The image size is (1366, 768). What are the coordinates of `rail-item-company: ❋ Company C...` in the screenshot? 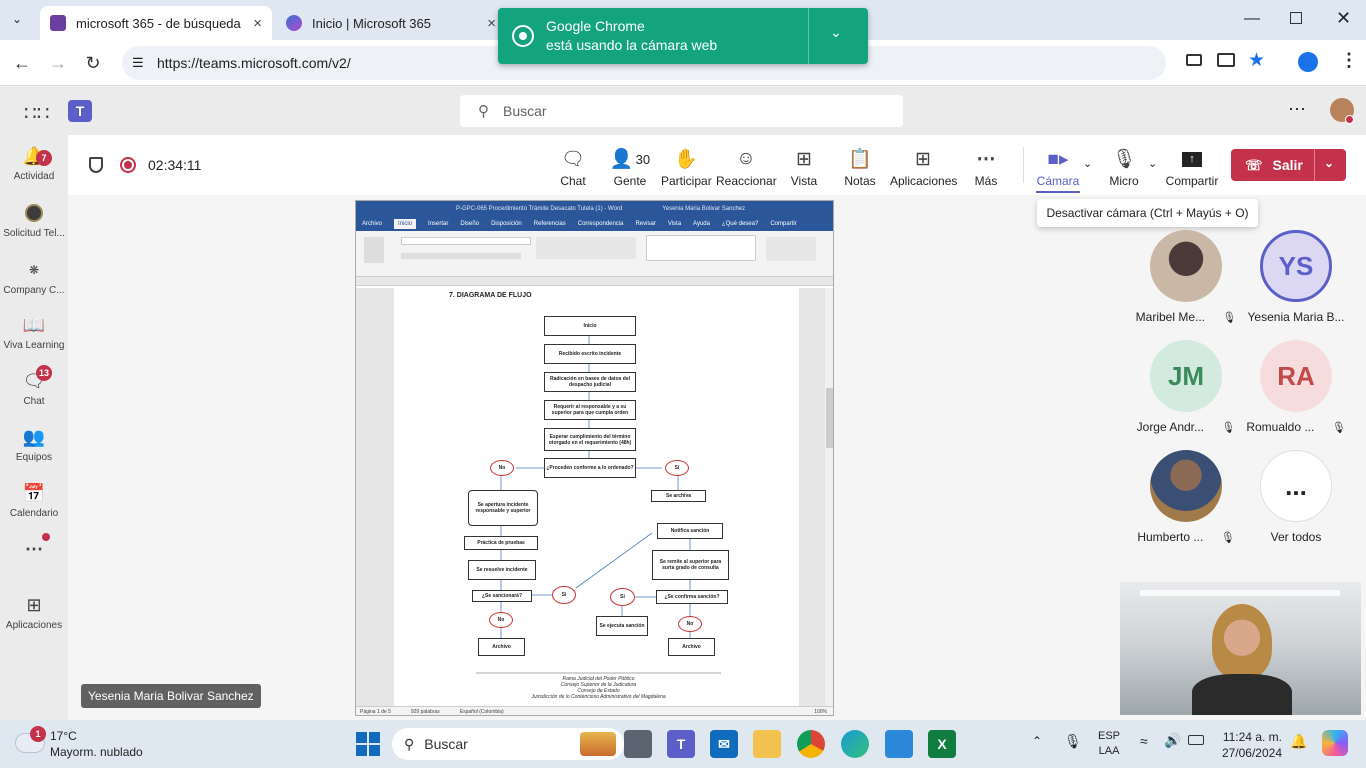 It's located at (34, 277).